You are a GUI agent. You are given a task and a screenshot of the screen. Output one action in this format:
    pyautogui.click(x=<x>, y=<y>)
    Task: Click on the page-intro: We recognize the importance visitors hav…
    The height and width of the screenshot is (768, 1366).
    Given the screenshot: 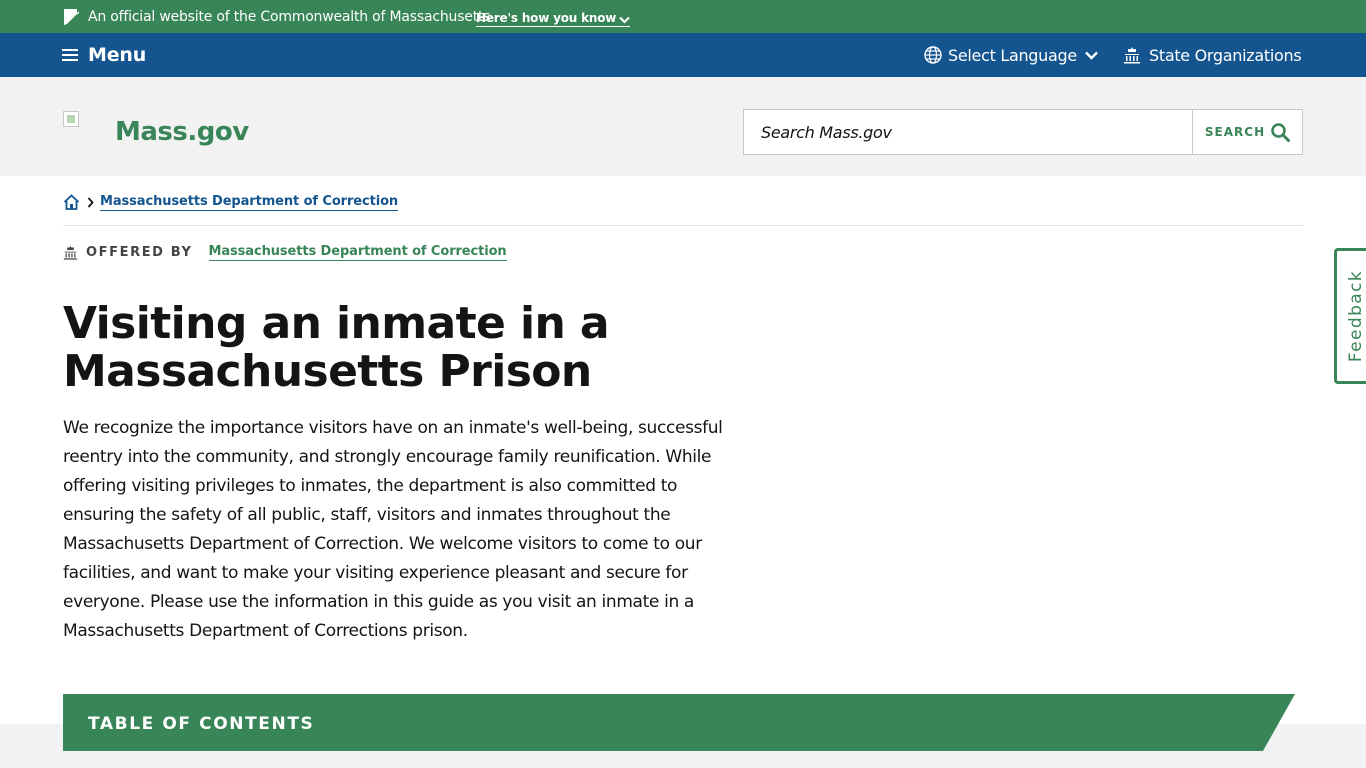 What is the action you would take?
    pyautogui.click(x=393, y=529)
    